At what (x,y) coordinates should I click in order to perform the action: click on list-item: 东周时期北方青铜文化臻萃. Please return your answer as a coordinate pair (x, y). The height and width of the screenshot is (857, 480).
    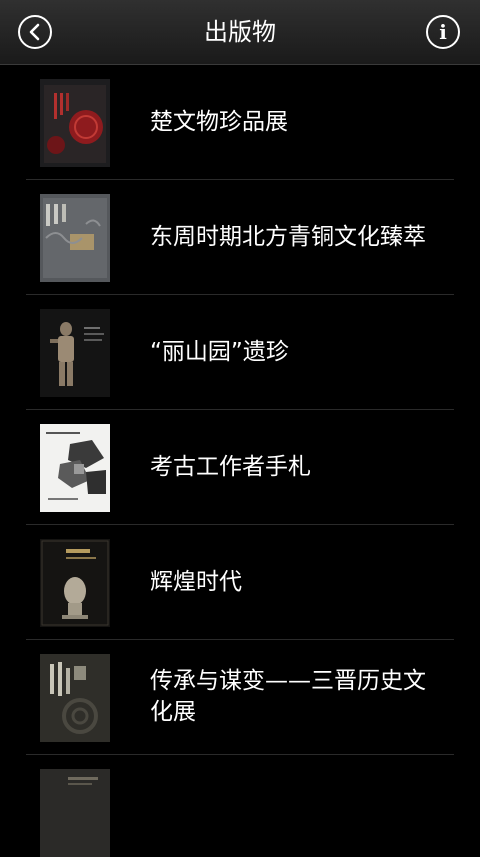
    Looking at the image, I should click on (240, 237).